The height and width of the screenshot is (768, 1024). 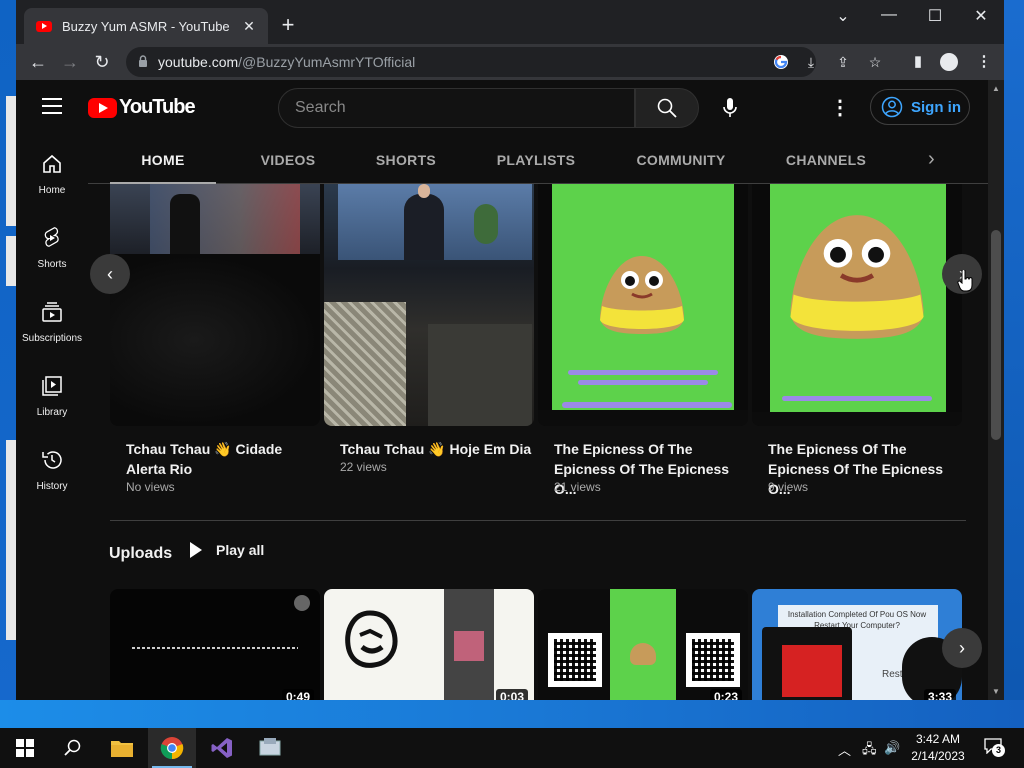 I want to click on show-hidden-icons: ︿, so click(x=844, y=749).